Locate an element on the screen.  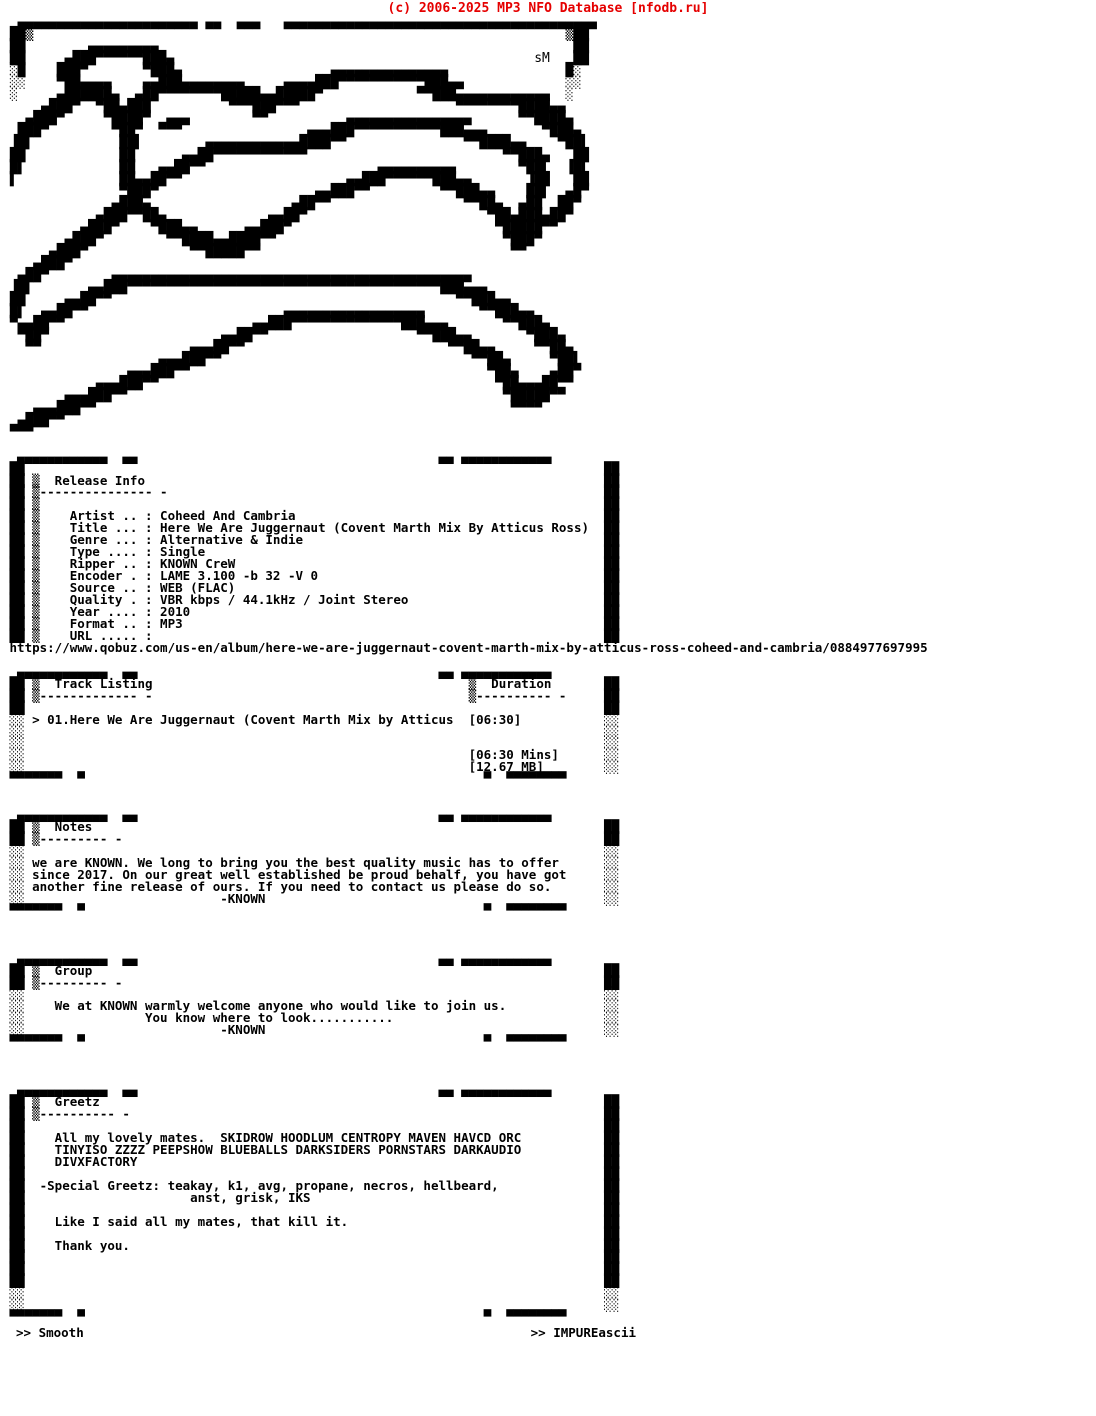
footer-left-credit: >> Smooth is located at coordinates (50, 1333).